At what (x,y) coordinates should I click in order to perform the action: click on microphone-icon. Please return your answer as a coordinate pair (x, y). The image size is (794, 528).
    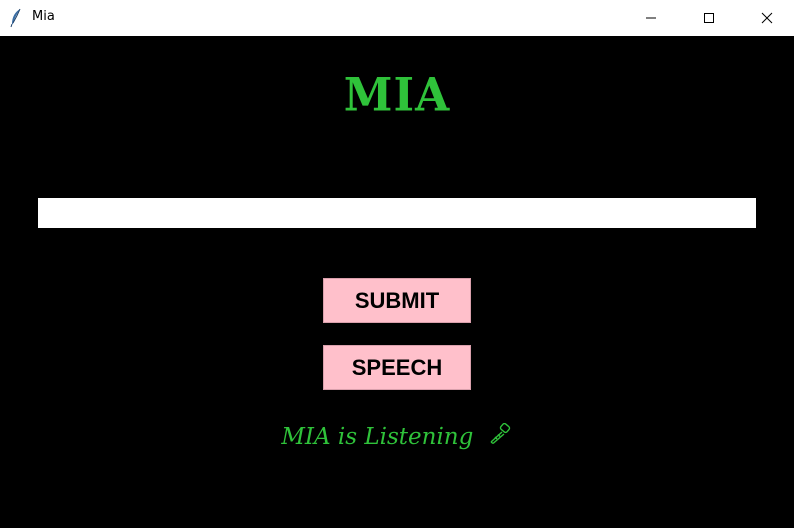
    Looking at the image, I should click on (500, 438).